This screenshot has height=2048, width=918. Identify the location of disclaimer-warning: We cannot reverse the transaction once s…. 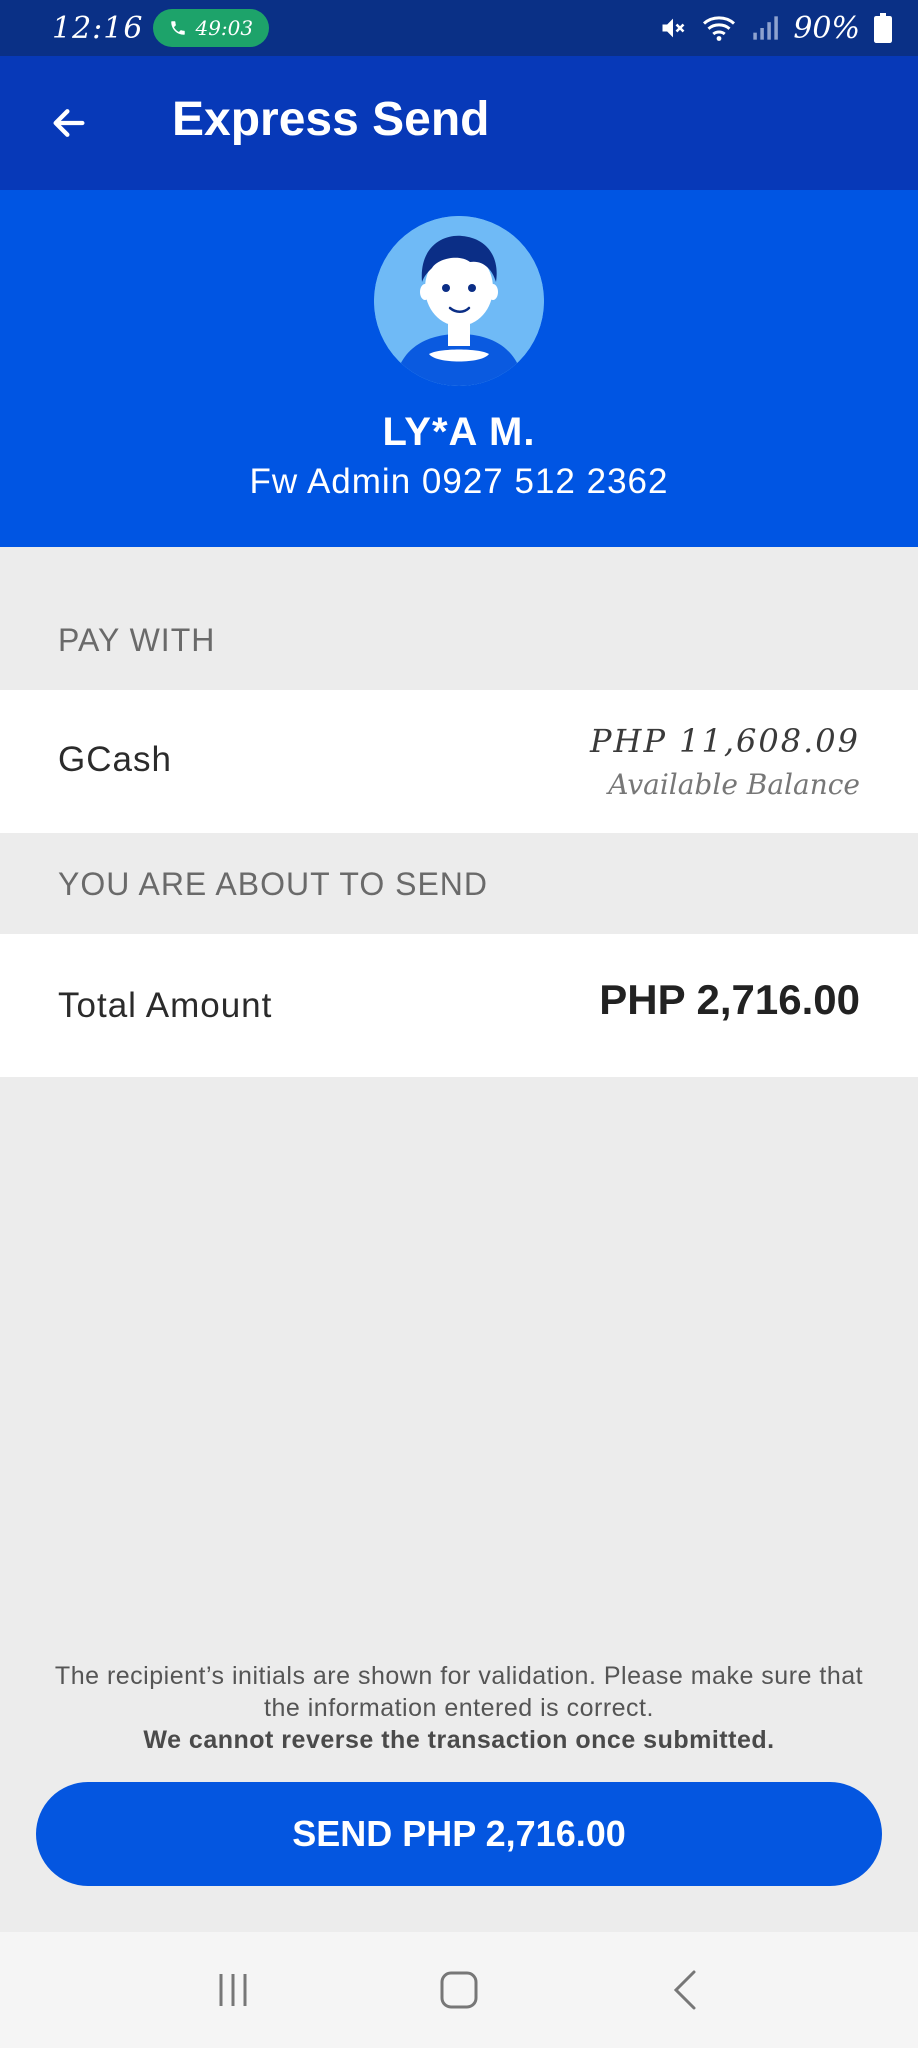
(459, 1740).